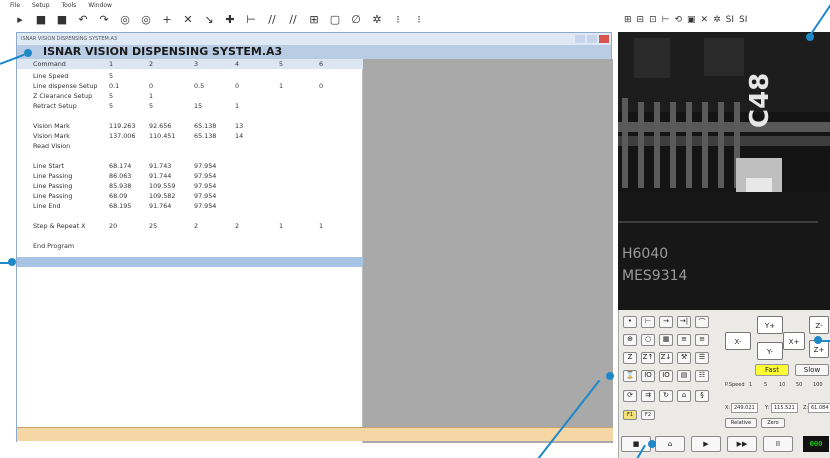  Describe the element at coordinates (40, 5) in the screenshot. I see `menu-setup: Setup` at that location.